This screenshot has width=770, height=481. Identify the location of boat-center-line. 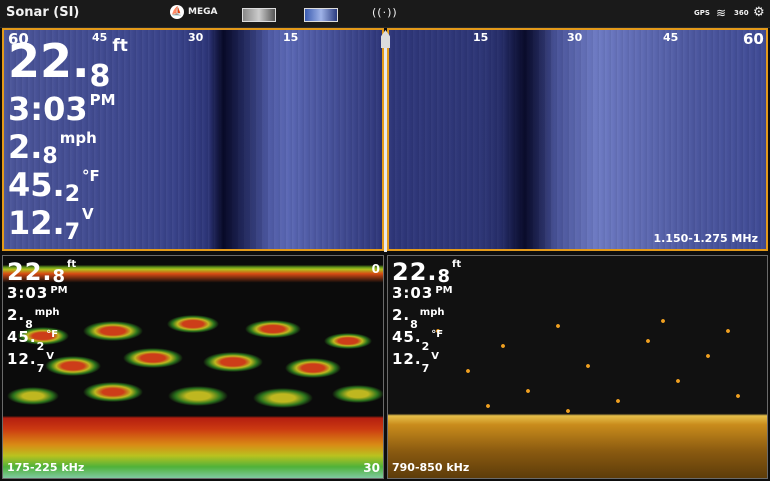
(385, 143).